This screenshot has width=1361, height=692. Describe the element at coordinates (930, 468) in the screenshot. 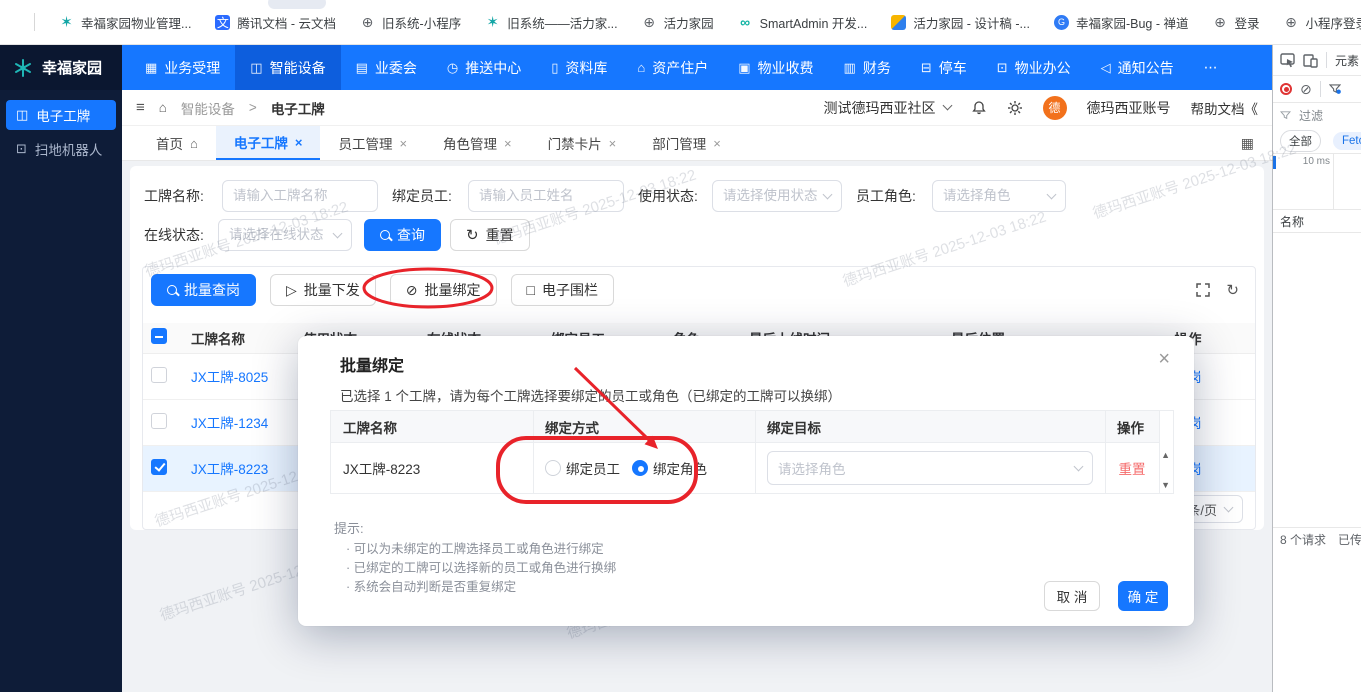

I see `bind-target-select: 请选择角色` at that location.